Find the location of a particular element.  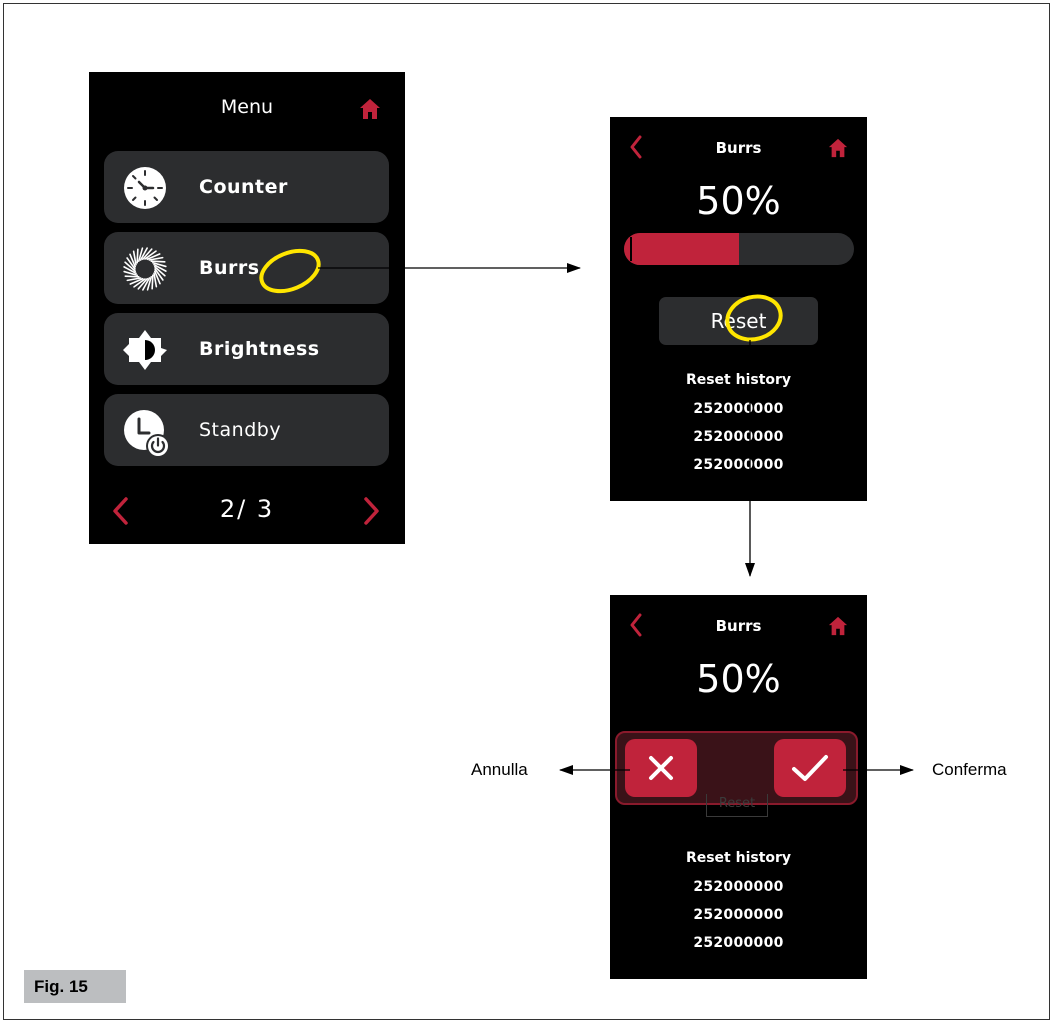

wear-progress-bar is located at coordinates (739, 249).